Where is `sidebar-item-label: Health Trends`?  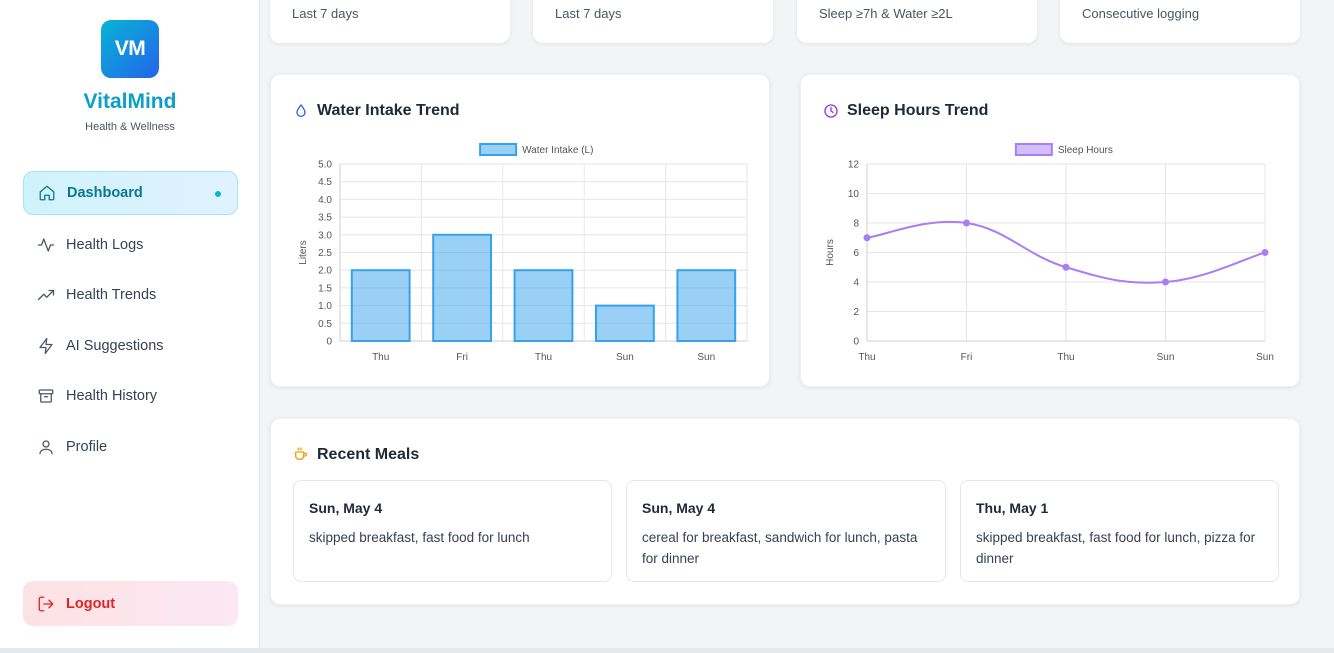
sidebar-item-label: Health Trends is located at coordinates (111, 295).